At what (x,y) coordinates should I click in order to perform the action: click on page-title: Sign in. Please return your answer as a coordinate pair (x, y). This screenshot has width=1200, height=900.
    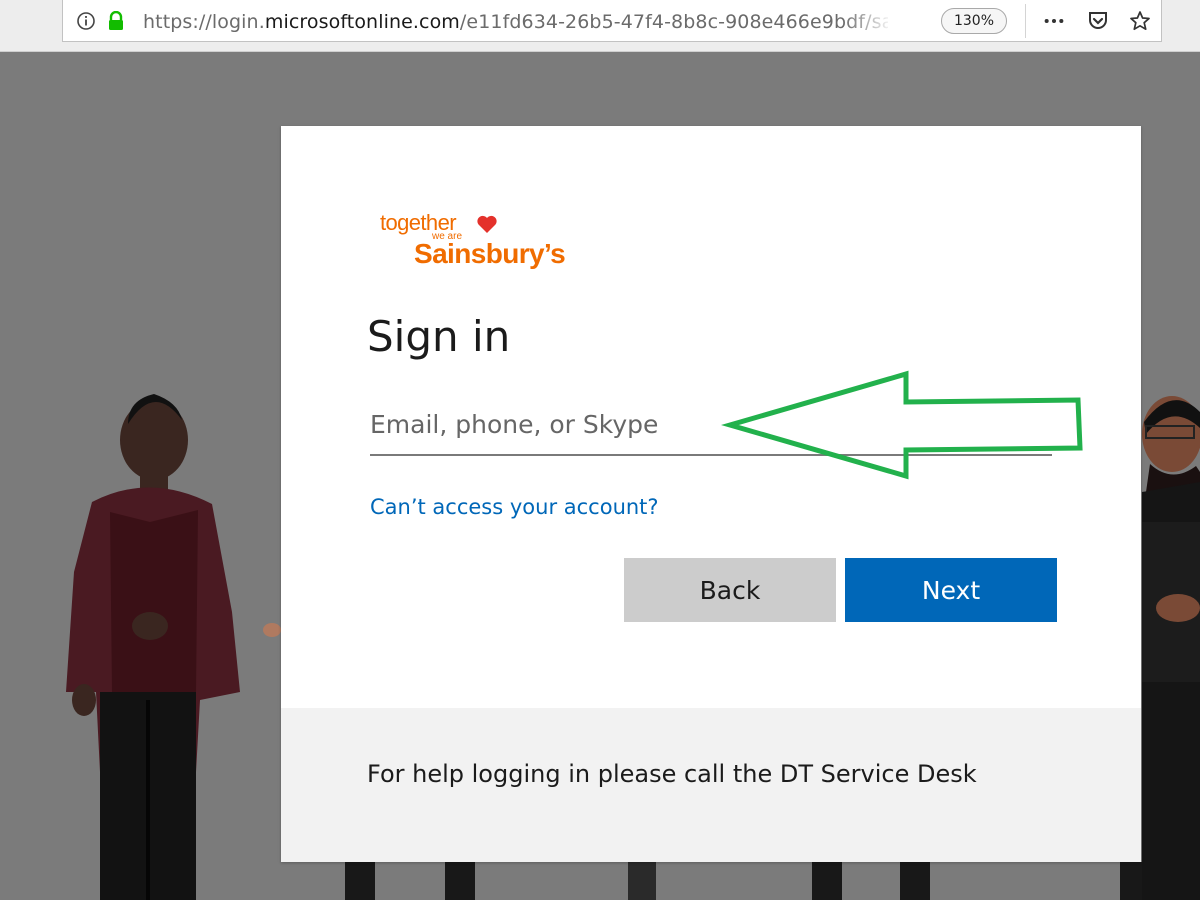
    Looking at the image, I should click on (439, 336).